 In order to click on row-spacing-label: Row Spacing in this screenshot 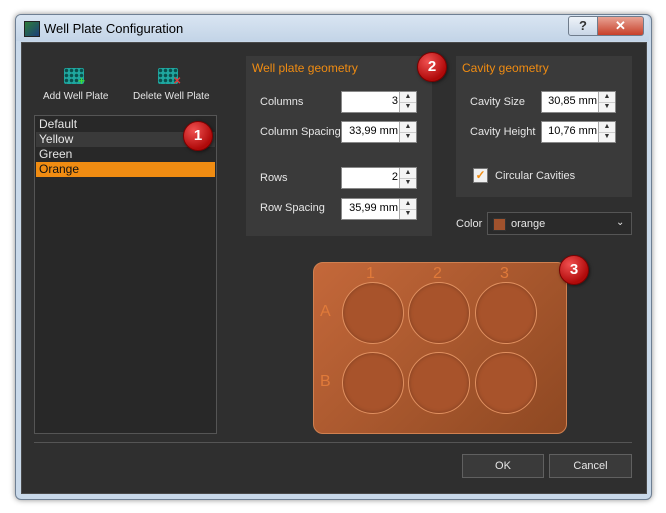, I will do `click(292, 208)`.